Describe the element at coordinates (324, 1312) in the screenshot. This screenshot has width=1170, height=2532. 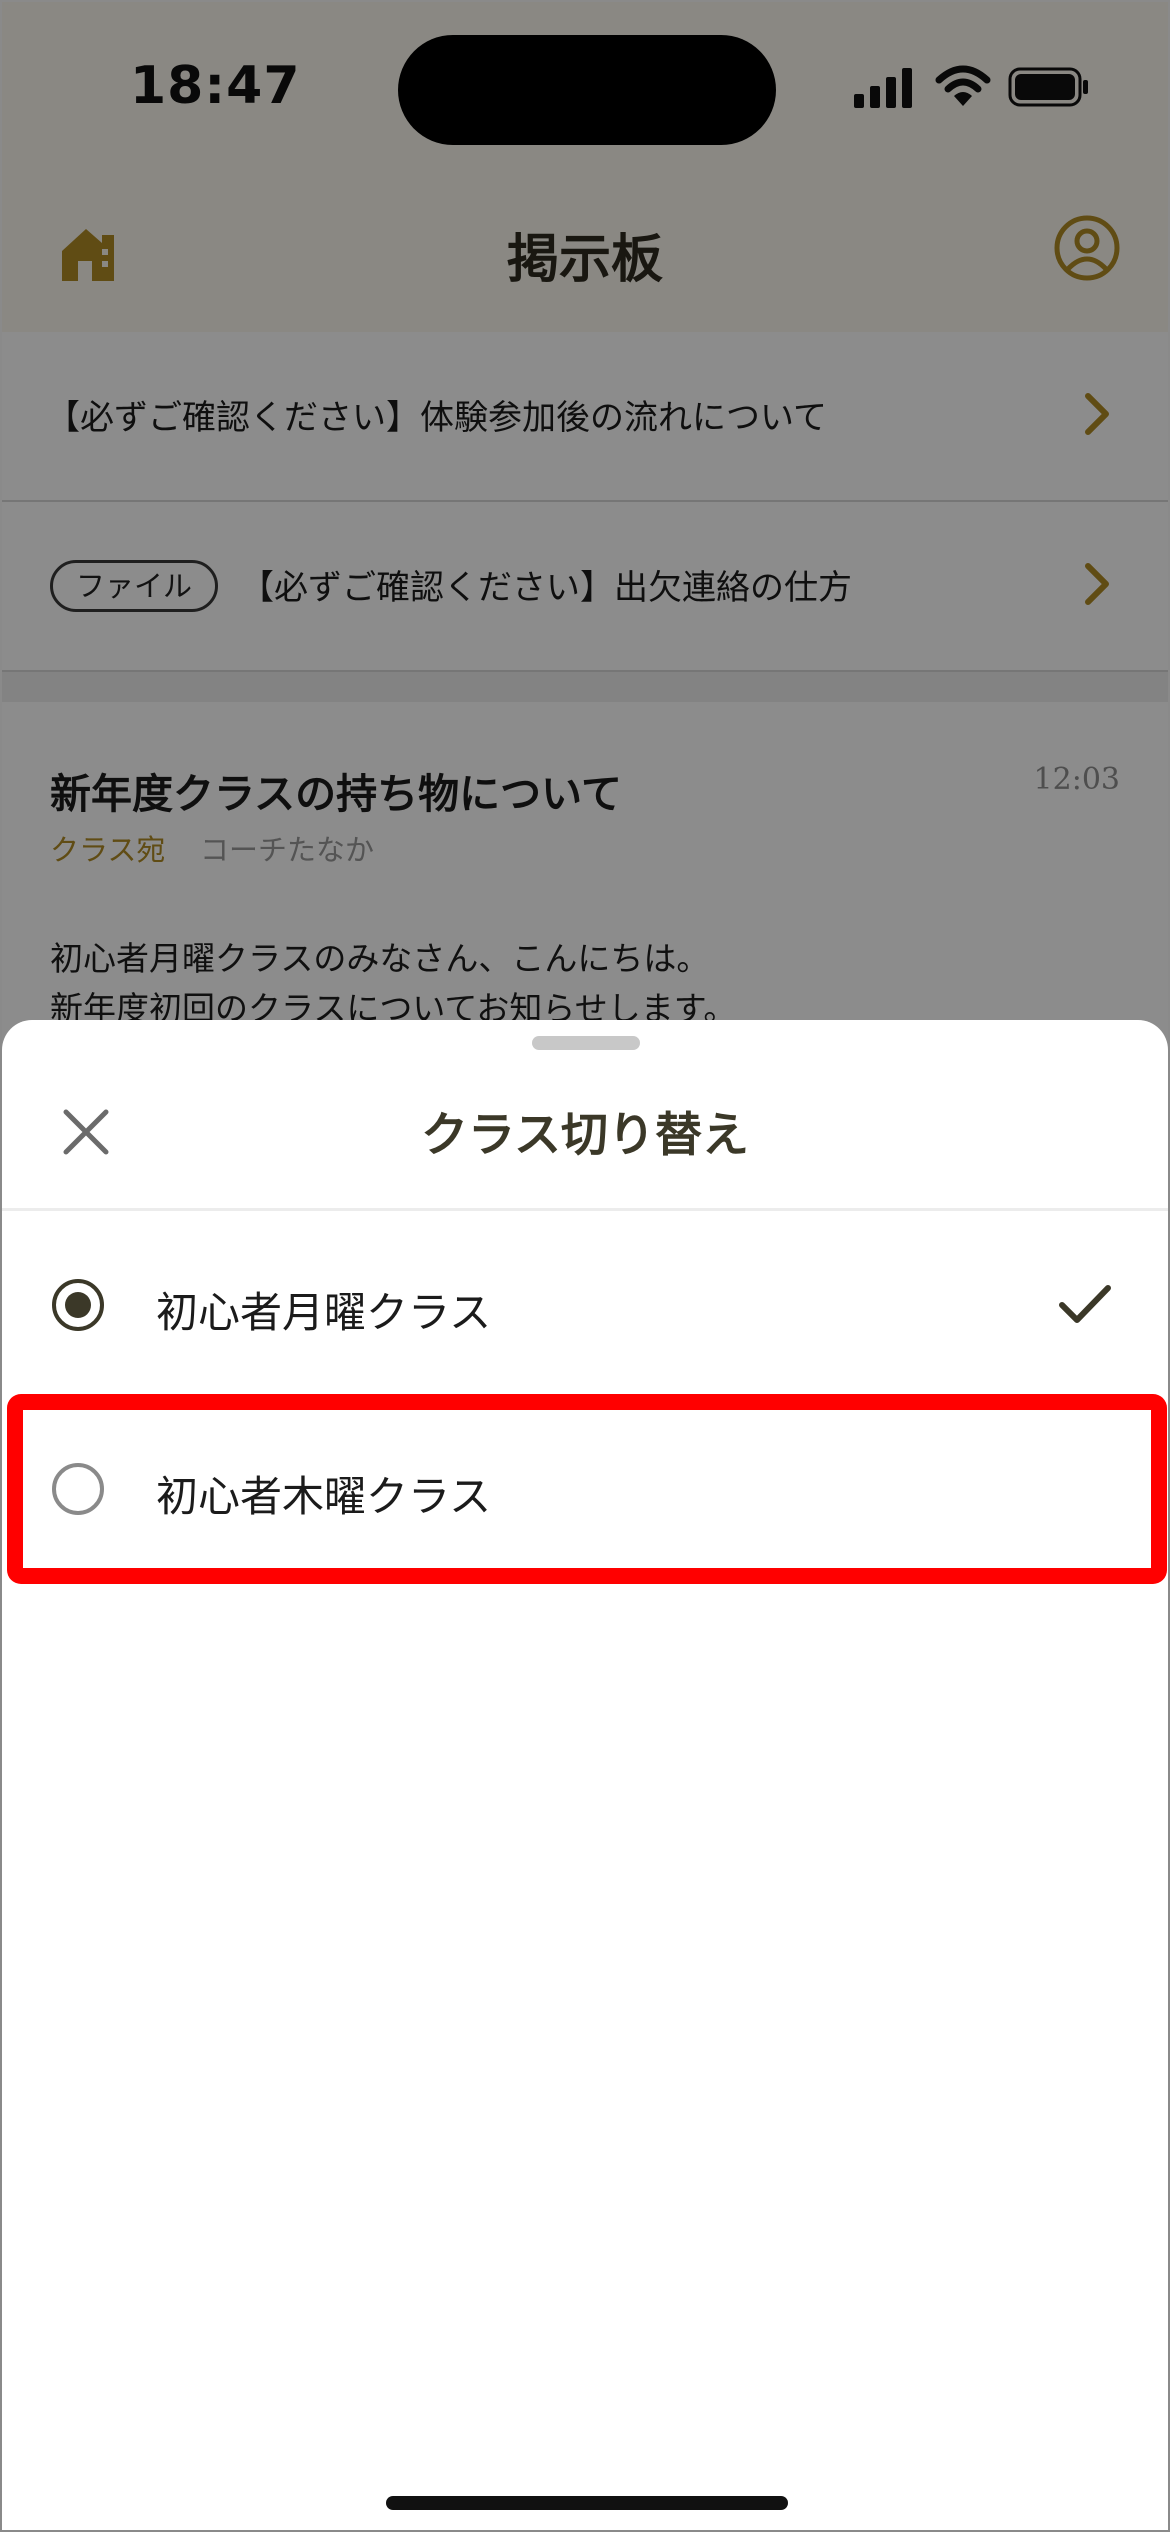
I see `class-option-label: 初心者月曜クラス` at that location.